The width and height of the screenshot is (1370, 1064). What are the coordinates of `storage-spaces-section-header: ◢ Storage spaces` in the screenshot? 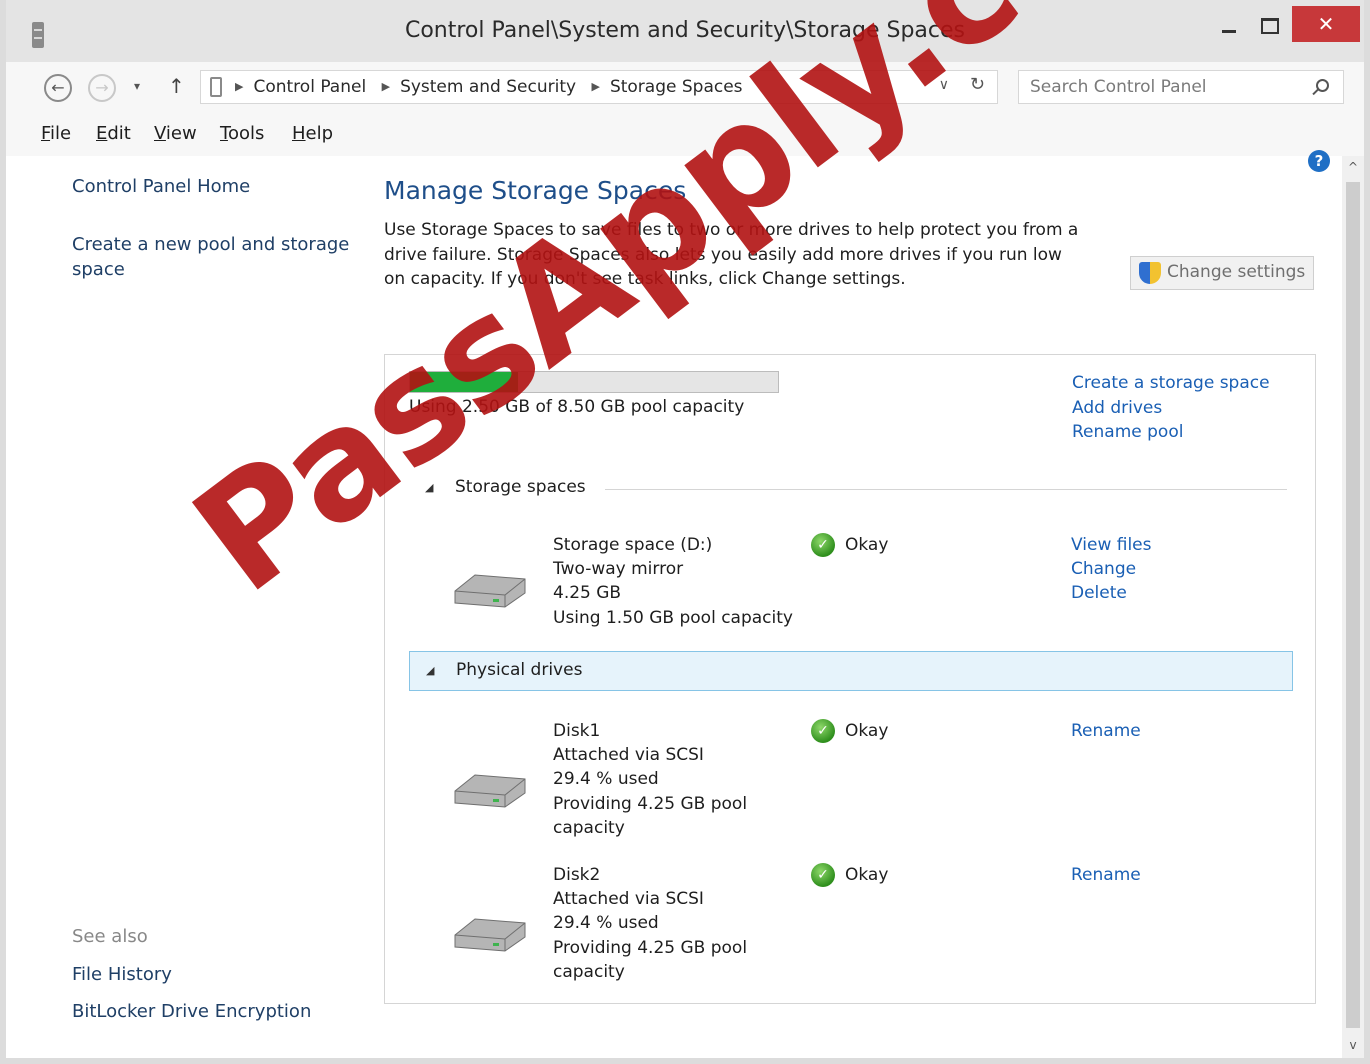 It's located at (851, 489).